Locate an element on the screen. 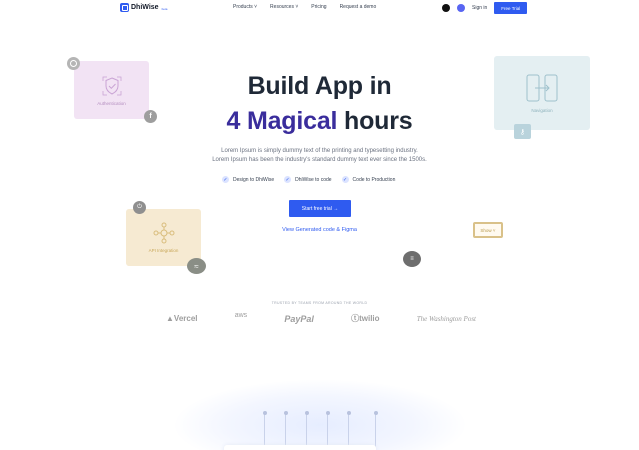  nav-item-products: Products ˅ is located at coordinates (245, 7).